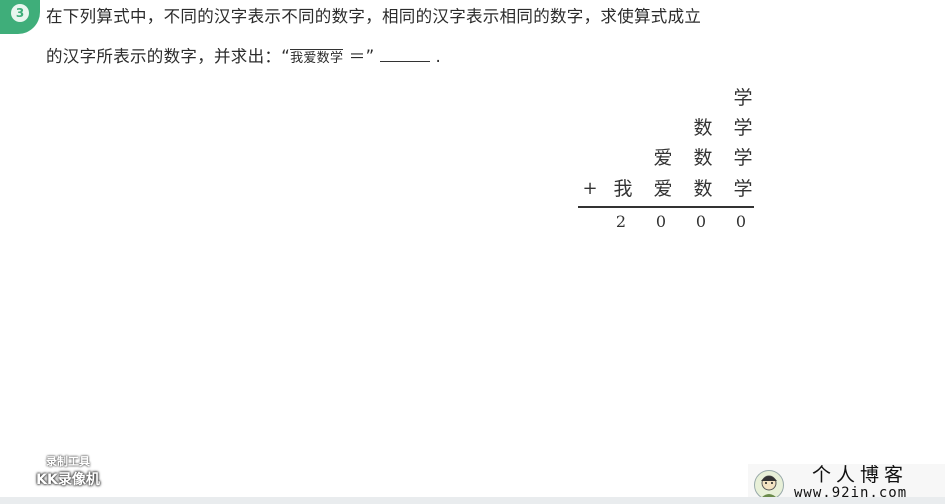  What do you see at coordinates (860, 475) in the screenshot?
I see `blog-title: 个人博客` at bounding box center [860, 475].